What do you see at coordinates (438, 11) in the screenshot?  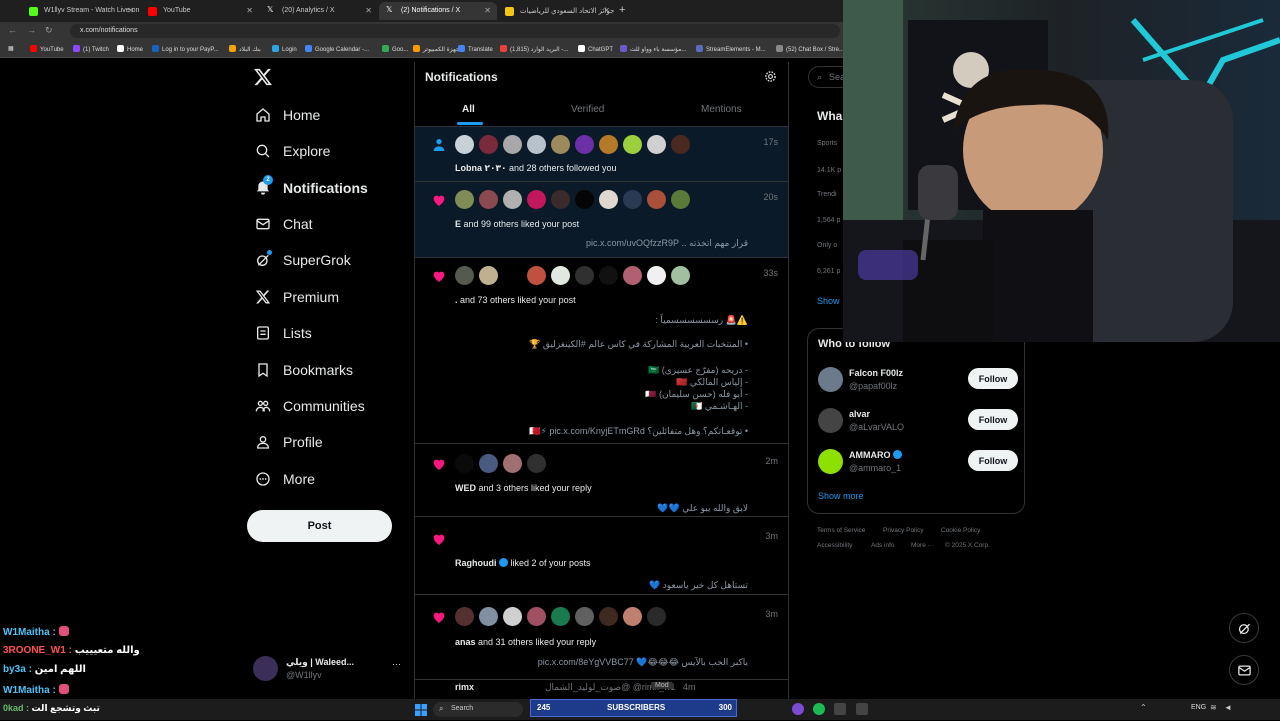 I see `browser-tab-active: 𝕏 (2) Notifications / X ✕` at bounding box center [438, 11].